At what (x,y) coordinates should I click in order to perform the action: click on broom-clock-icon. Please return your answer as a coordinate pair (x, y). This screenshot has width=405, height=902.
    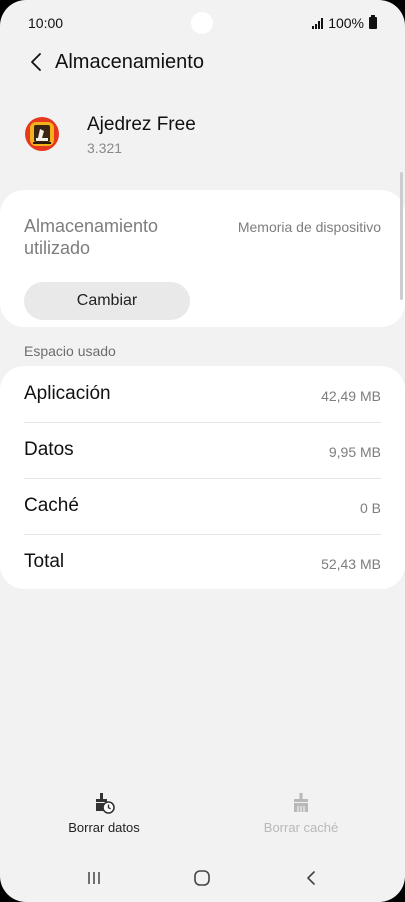
    Looking at the image, I should click on (105, 803).